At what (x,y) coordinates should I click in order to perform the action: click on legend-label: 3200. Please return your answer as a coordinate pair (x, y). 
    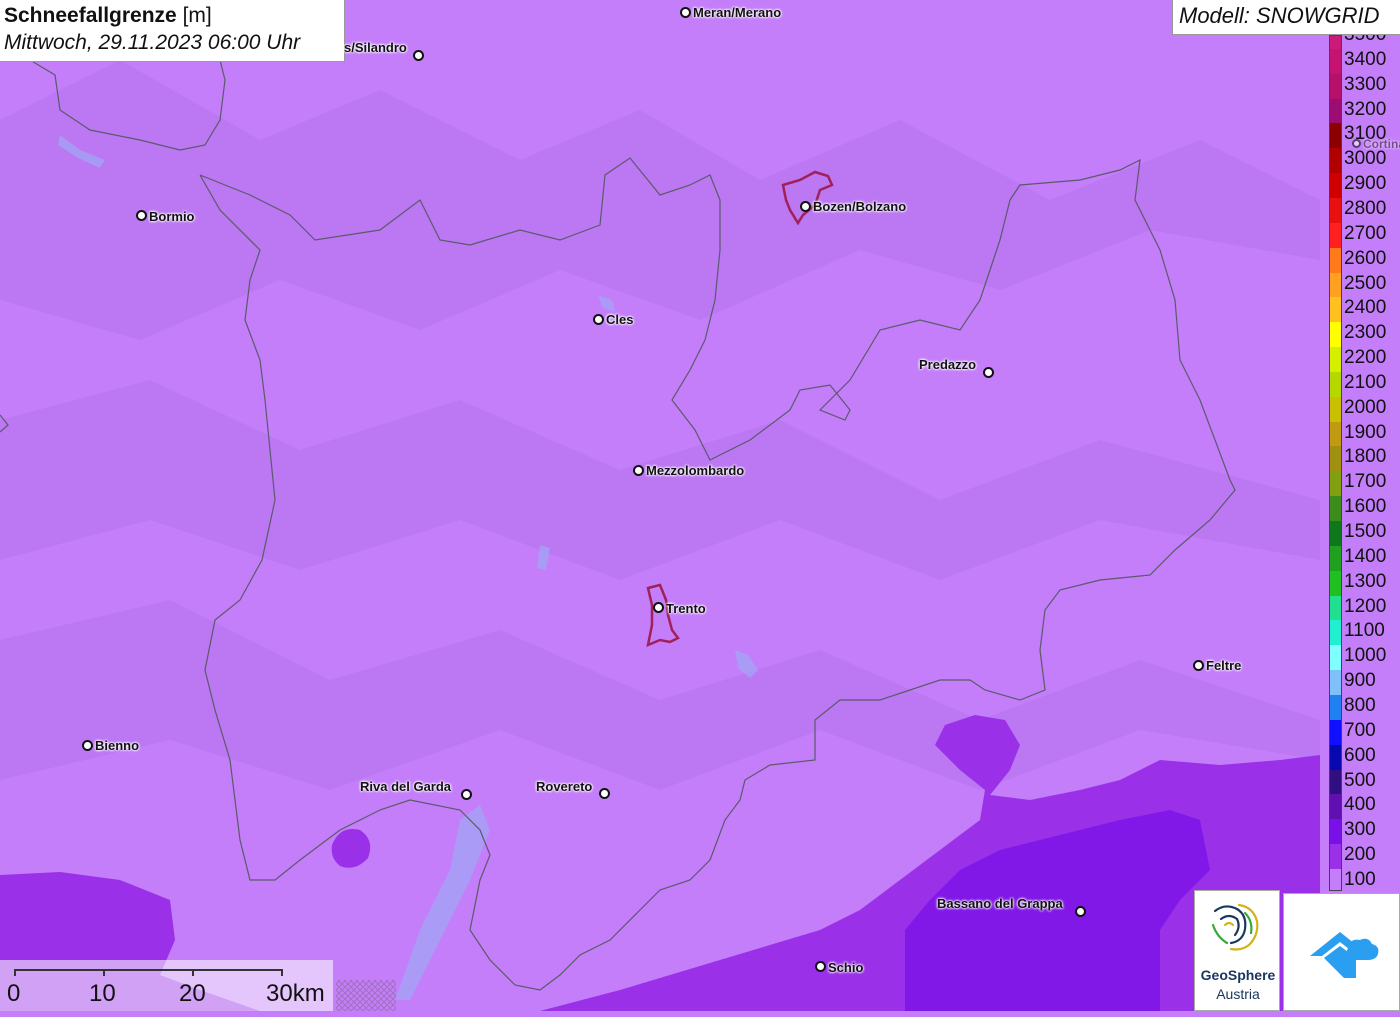
    Looking at the image, I should click on (1365, 109).